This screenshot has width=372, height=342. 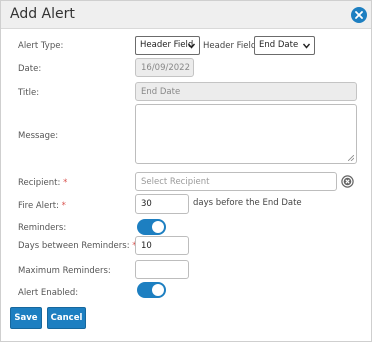 What do you see at coordinates (26, 318) in the screenshot?
I see `save-button: Save` at bounding box center [26, 318].